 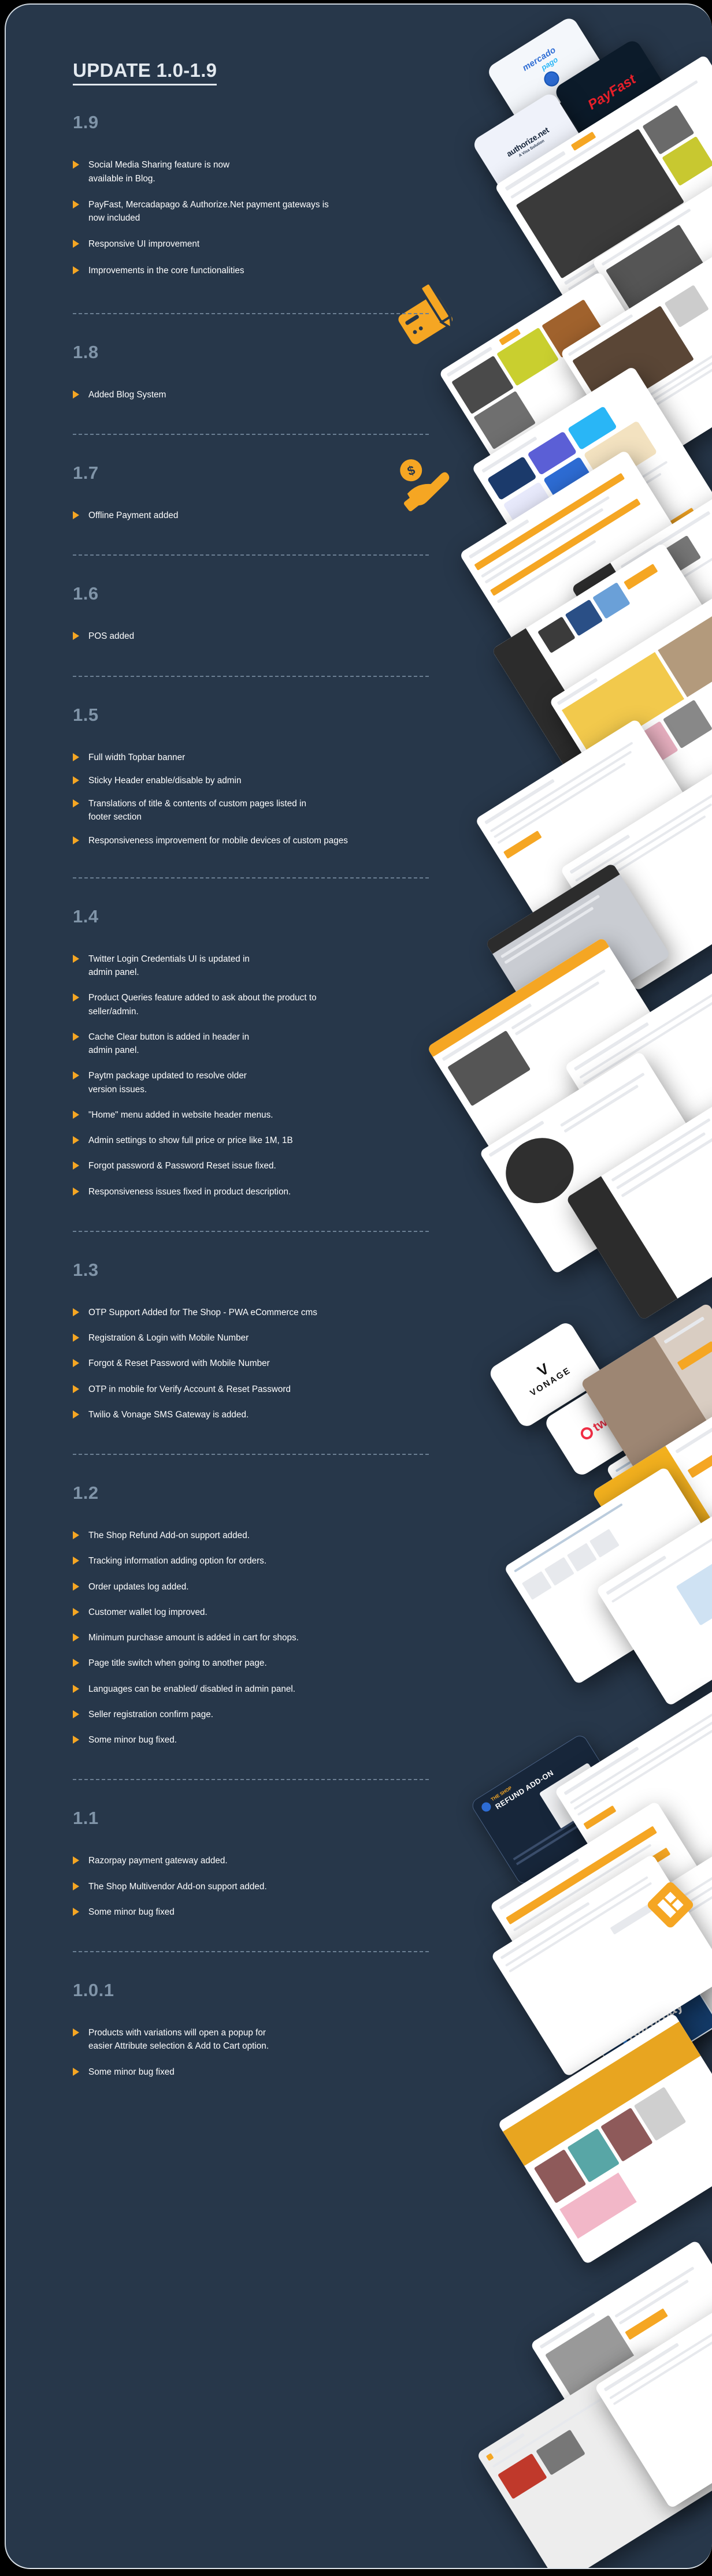 What do you see at coordinates (646, 2023) in the screenshot?
I see `brand-card-razorpay: Razorpay` at bounding box center [646, 2023].